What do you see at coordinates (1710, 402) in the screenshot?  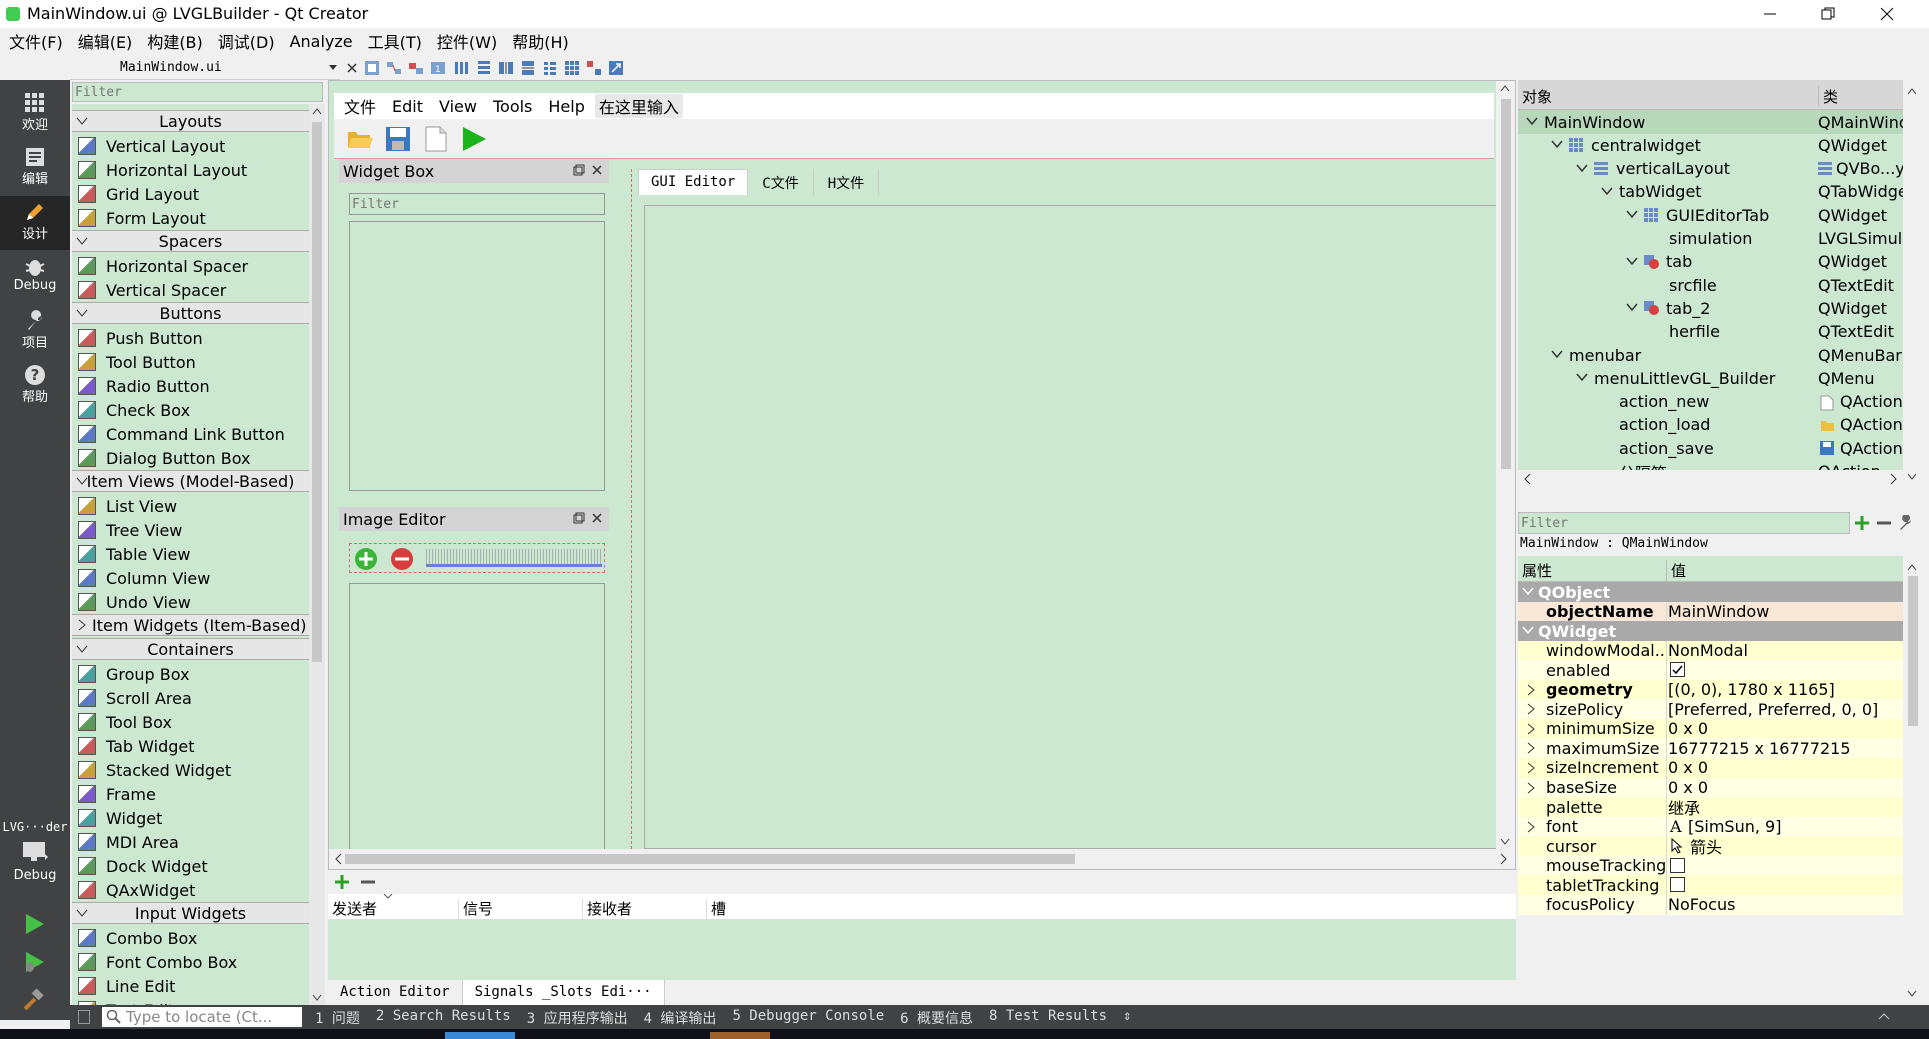 I see `object-tree-row: action_new QAction` at bounding box center [1710, 402].